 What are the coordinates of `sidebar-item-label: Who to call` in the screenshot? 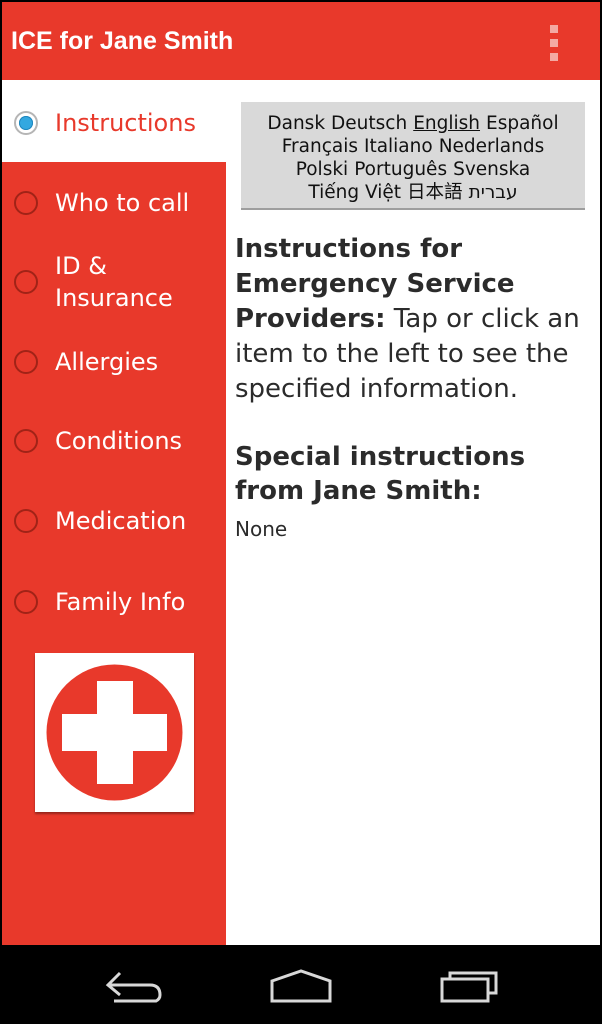 It's located at (122, 203).